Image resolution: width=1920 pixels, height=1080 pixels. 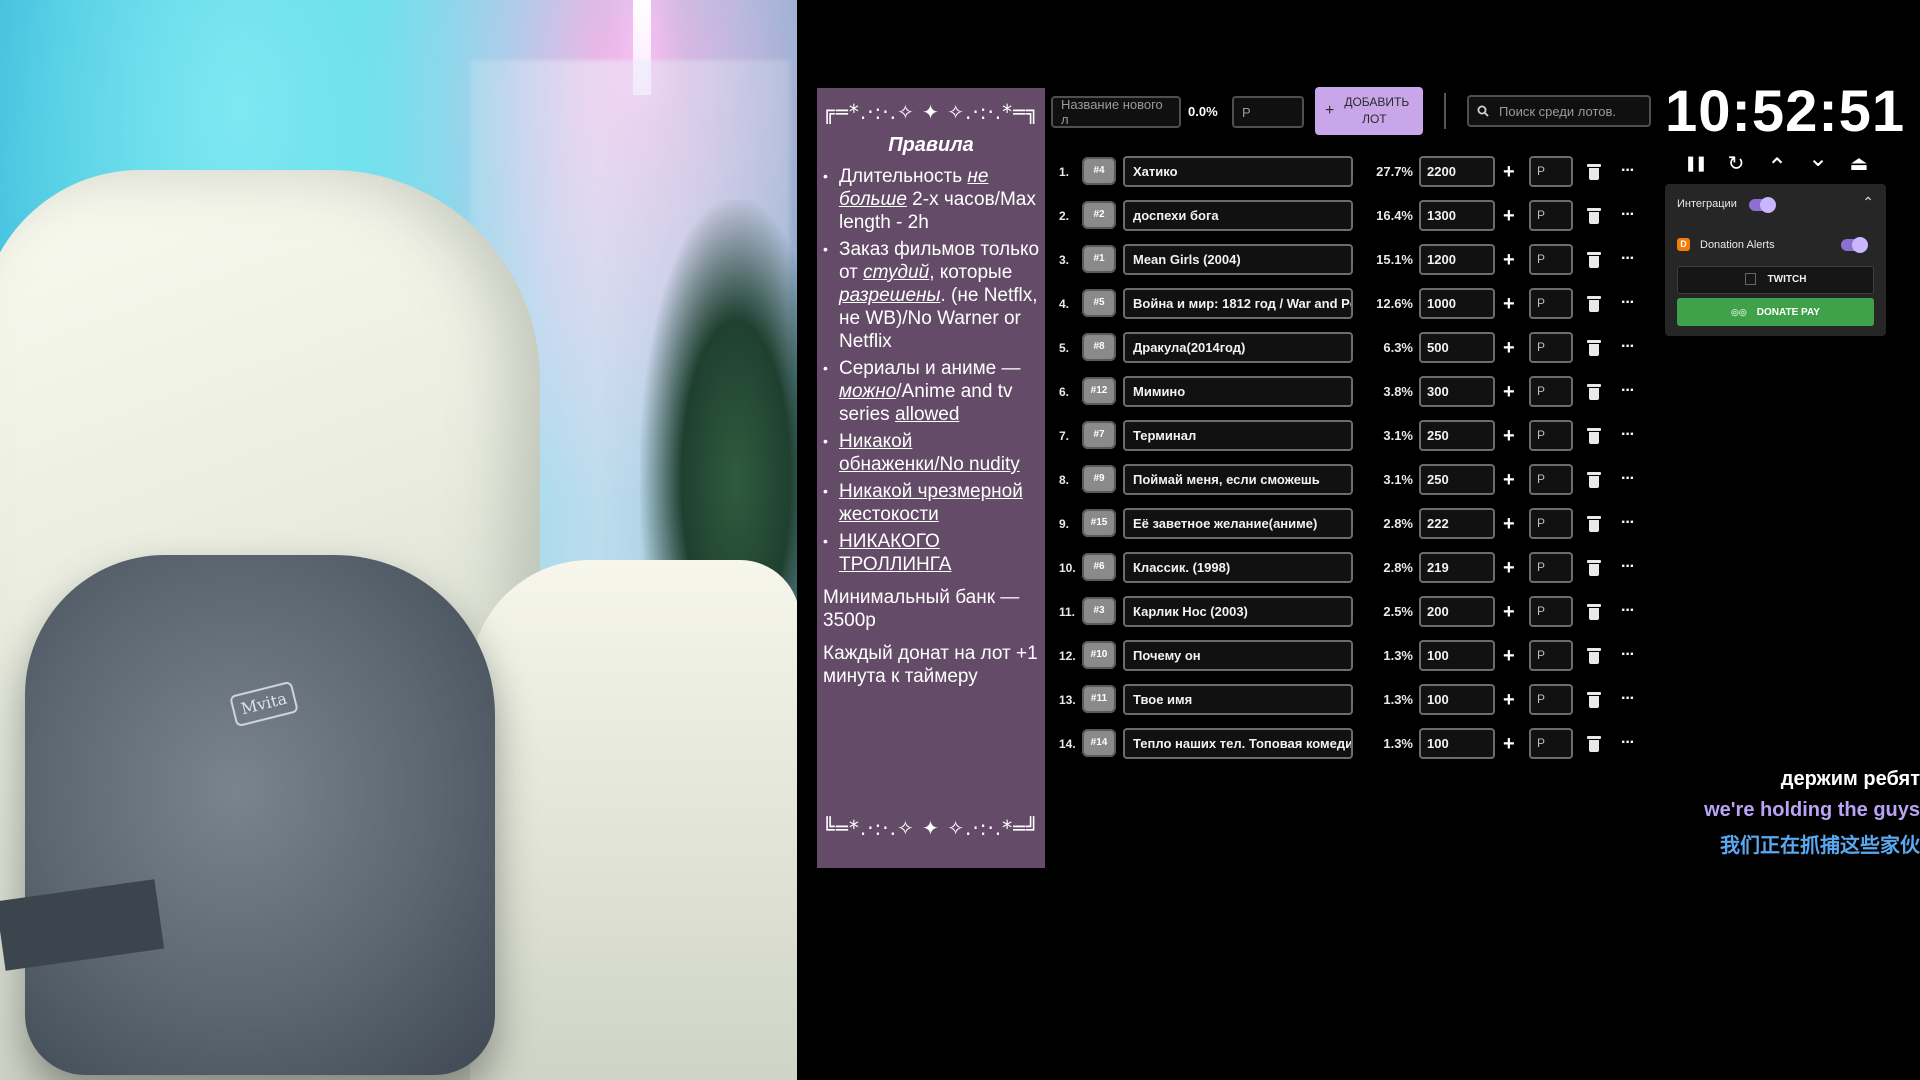 What do you see at coordinates (1238, 215) in the screenshot?
I see `lot-name-input: доспехи бога` at bounding box center [1238, 215].